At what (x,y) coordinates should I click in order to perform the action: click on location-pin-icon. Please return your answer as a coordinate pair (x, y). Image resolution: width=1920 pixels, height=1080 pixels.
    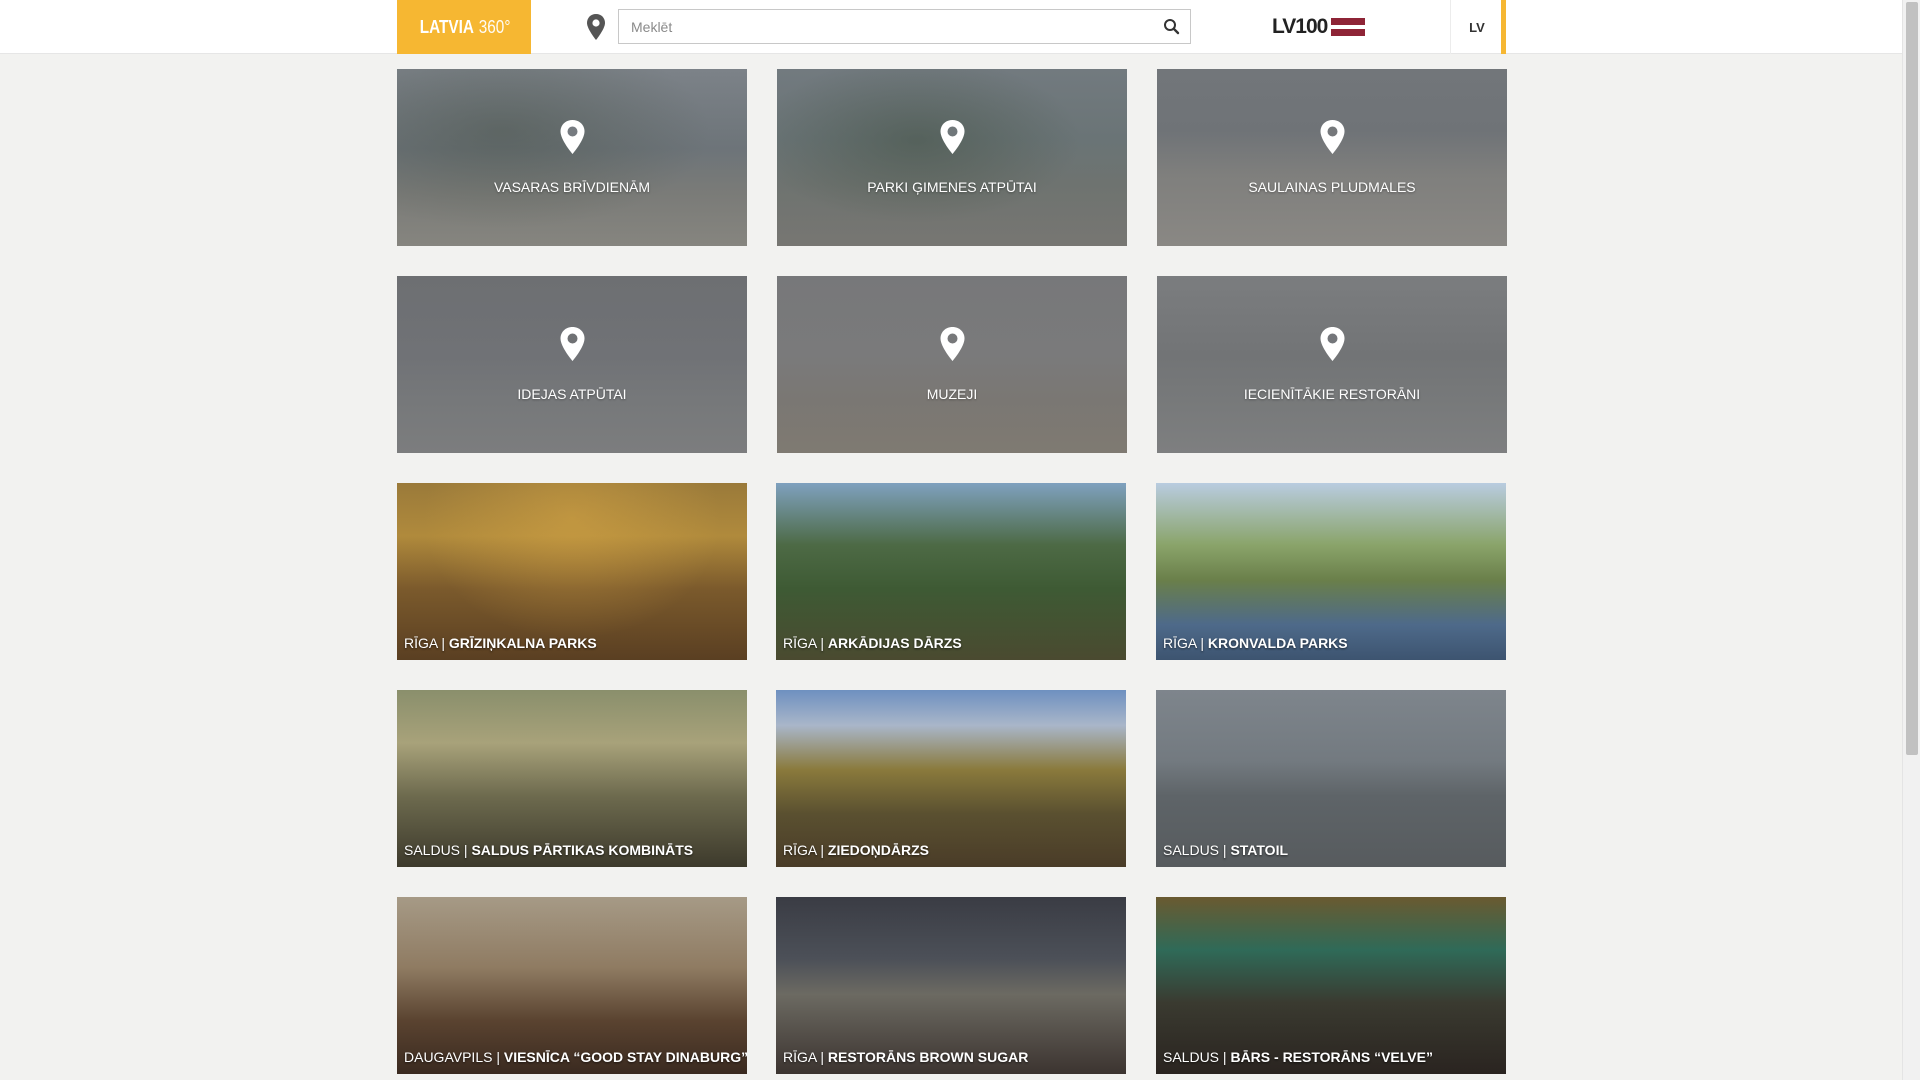
    Looking at the image, I should click on (596, 27).